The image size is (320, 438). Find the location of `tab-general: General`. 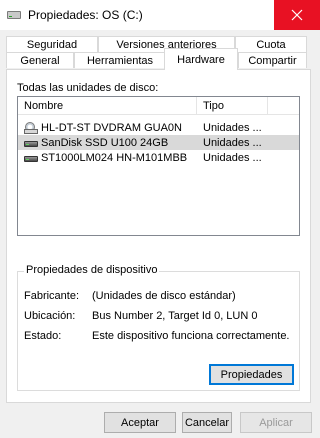

tab-general: General is located at coordinates (40, 60).